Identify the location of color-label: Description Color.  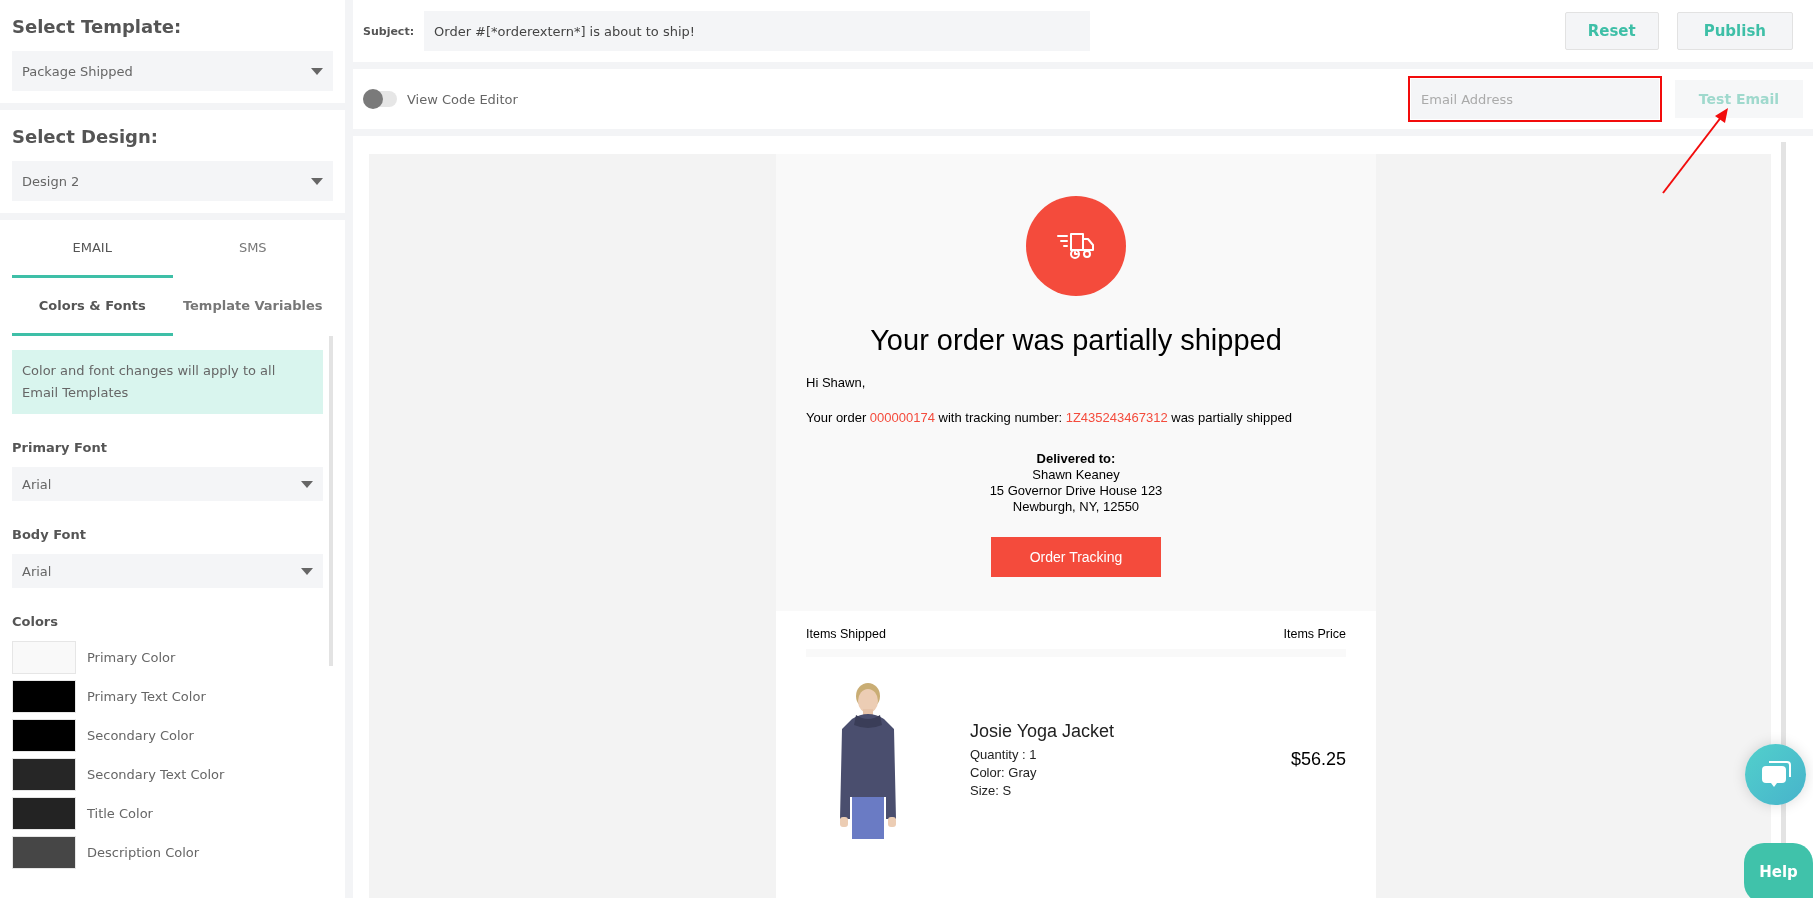
(143, 852).